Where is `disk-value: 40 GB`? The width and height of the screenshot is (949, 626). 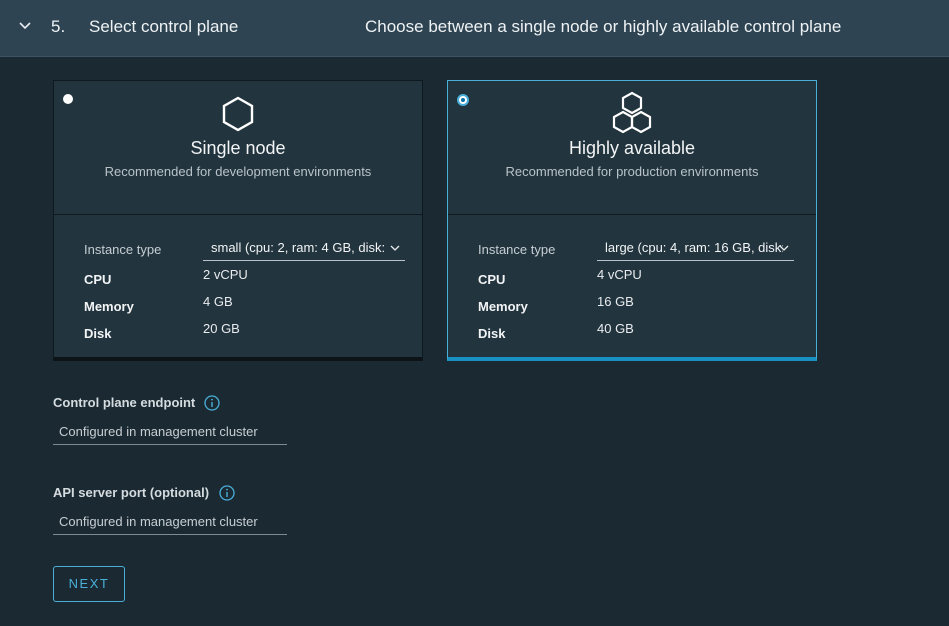 disk-value: 40 GB is located at coordinates (615, 328).